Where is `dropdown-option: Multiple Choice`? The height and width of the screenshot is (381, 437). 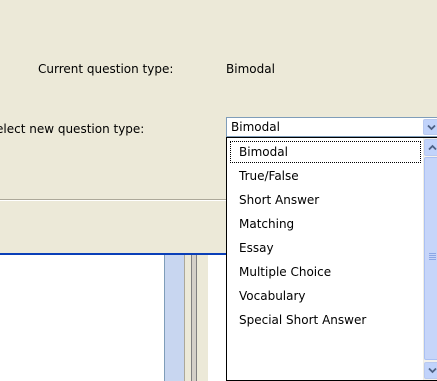
dropdown-option: Multiple Choice is located at coordinates (325, 272).